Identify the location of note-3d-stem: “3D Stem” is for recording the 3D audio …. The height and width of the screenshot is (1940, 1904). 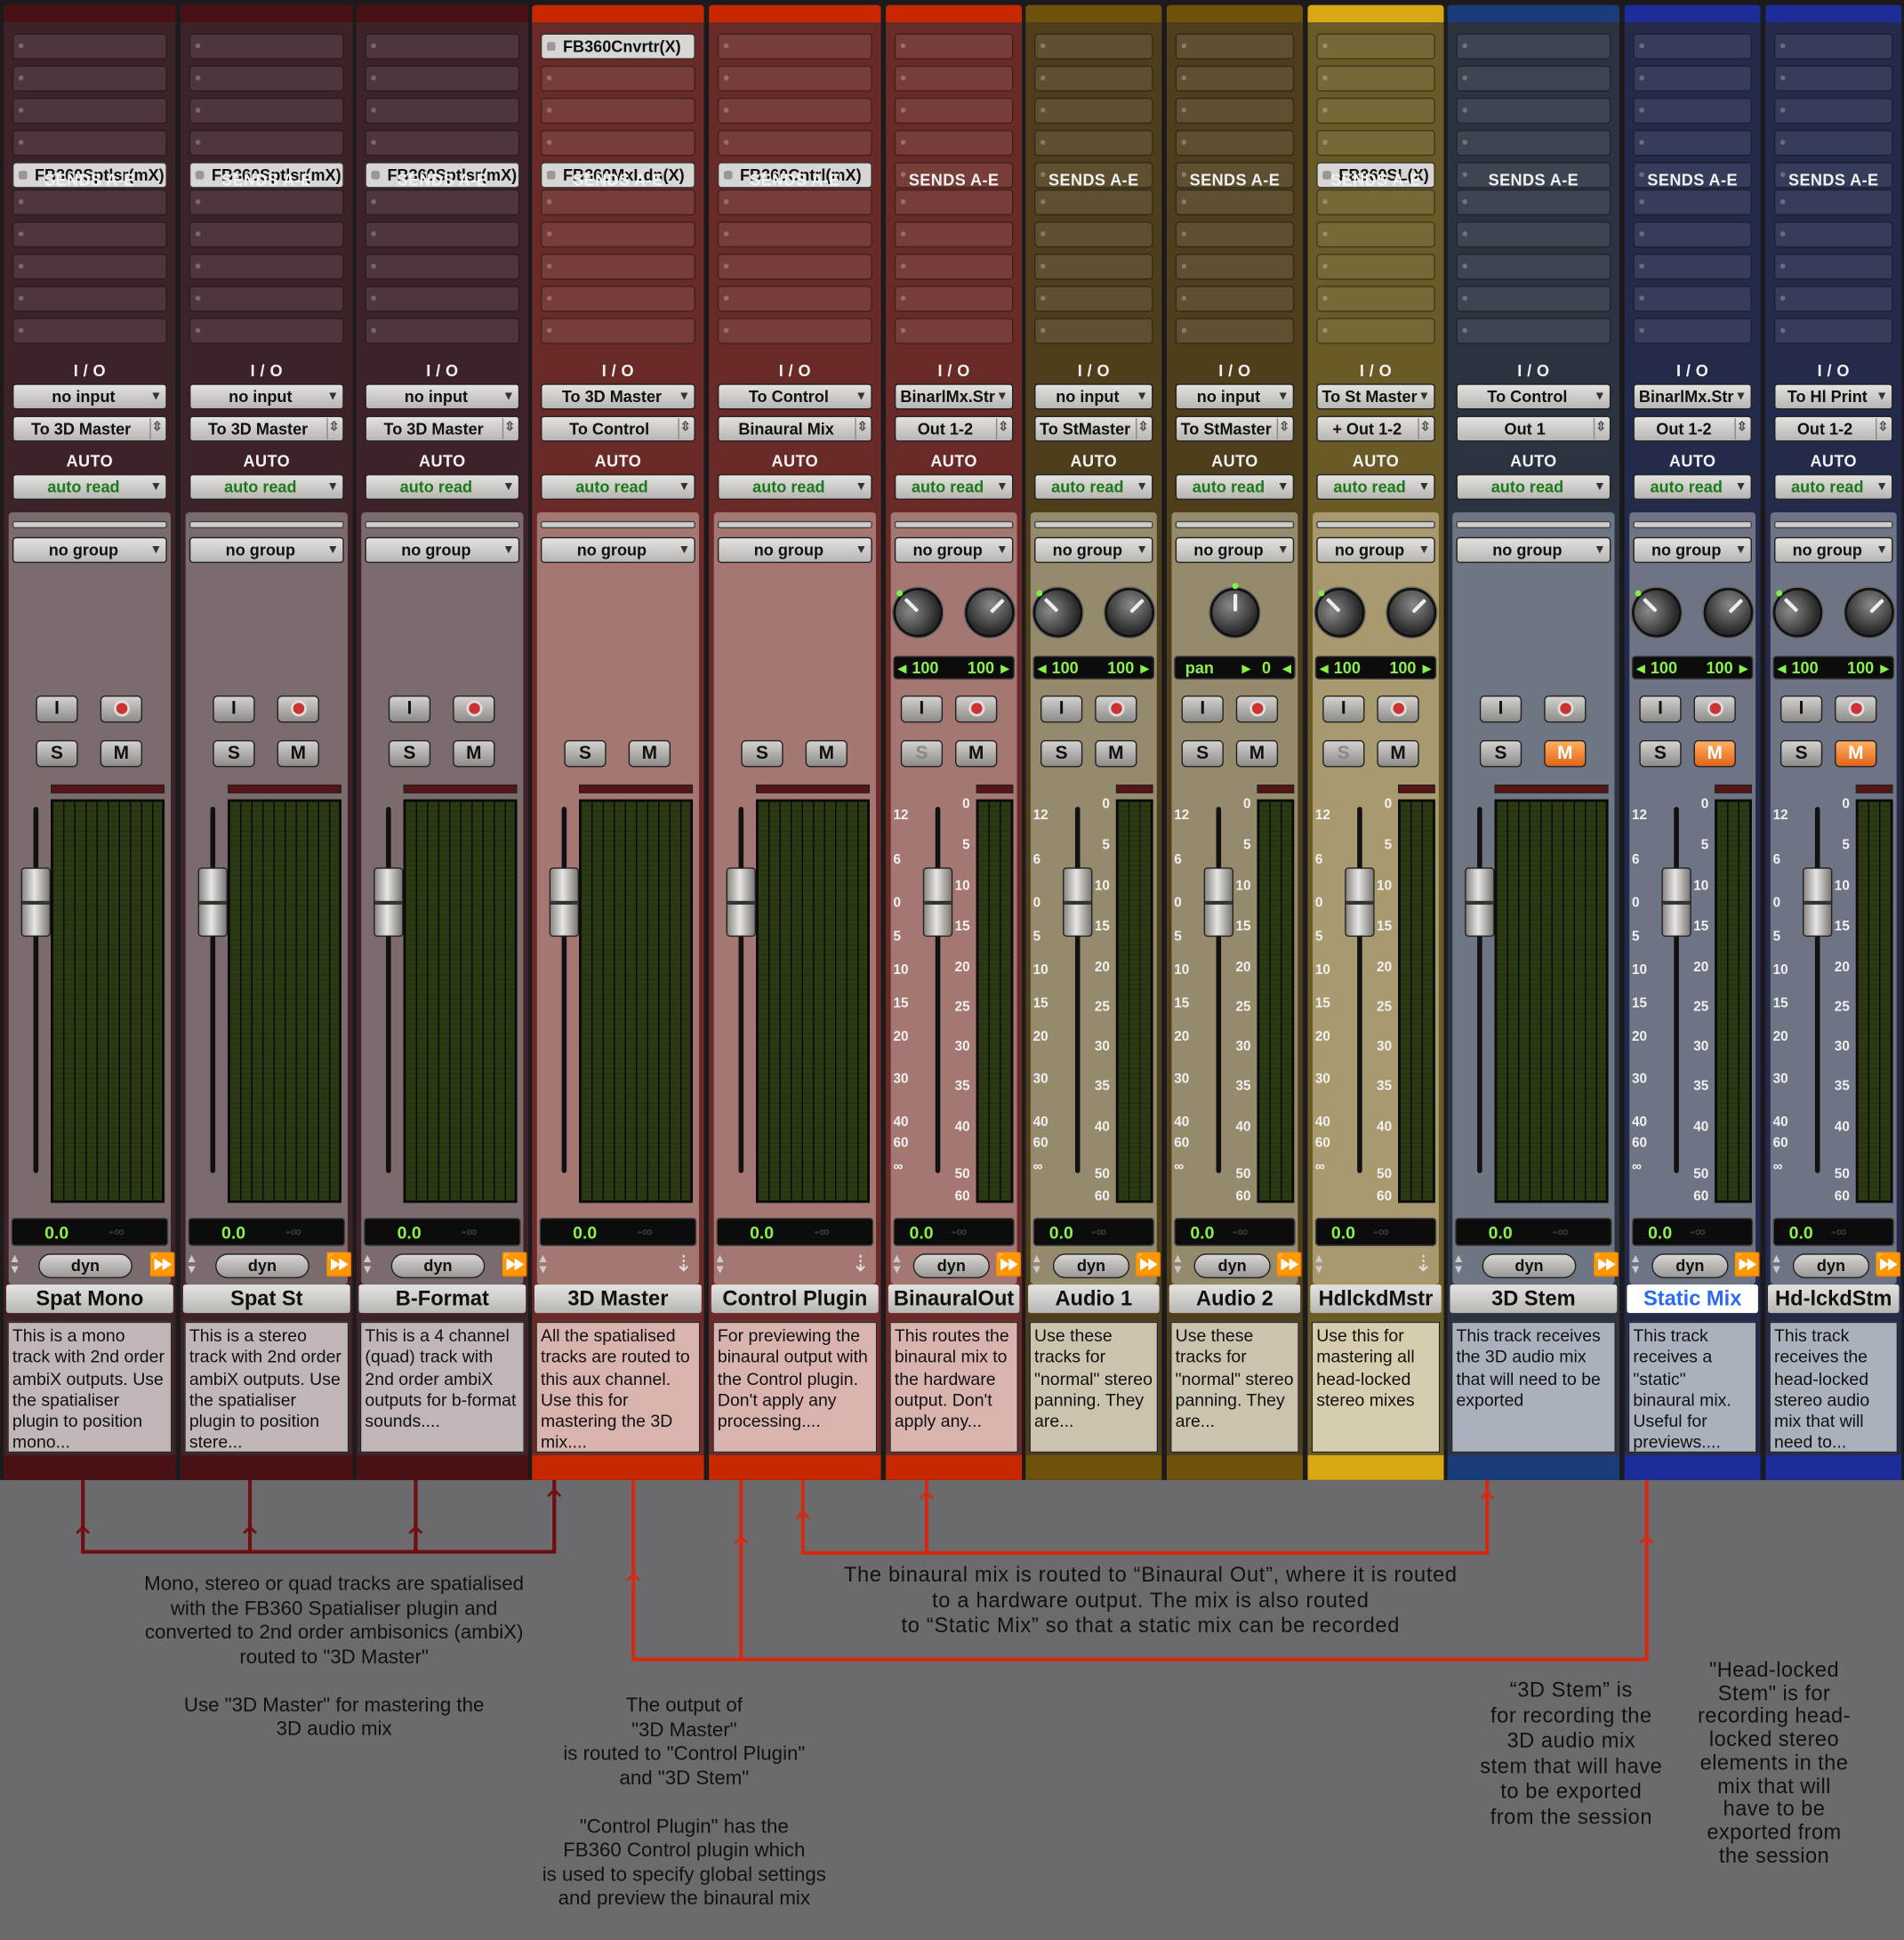
(1572, 1754).